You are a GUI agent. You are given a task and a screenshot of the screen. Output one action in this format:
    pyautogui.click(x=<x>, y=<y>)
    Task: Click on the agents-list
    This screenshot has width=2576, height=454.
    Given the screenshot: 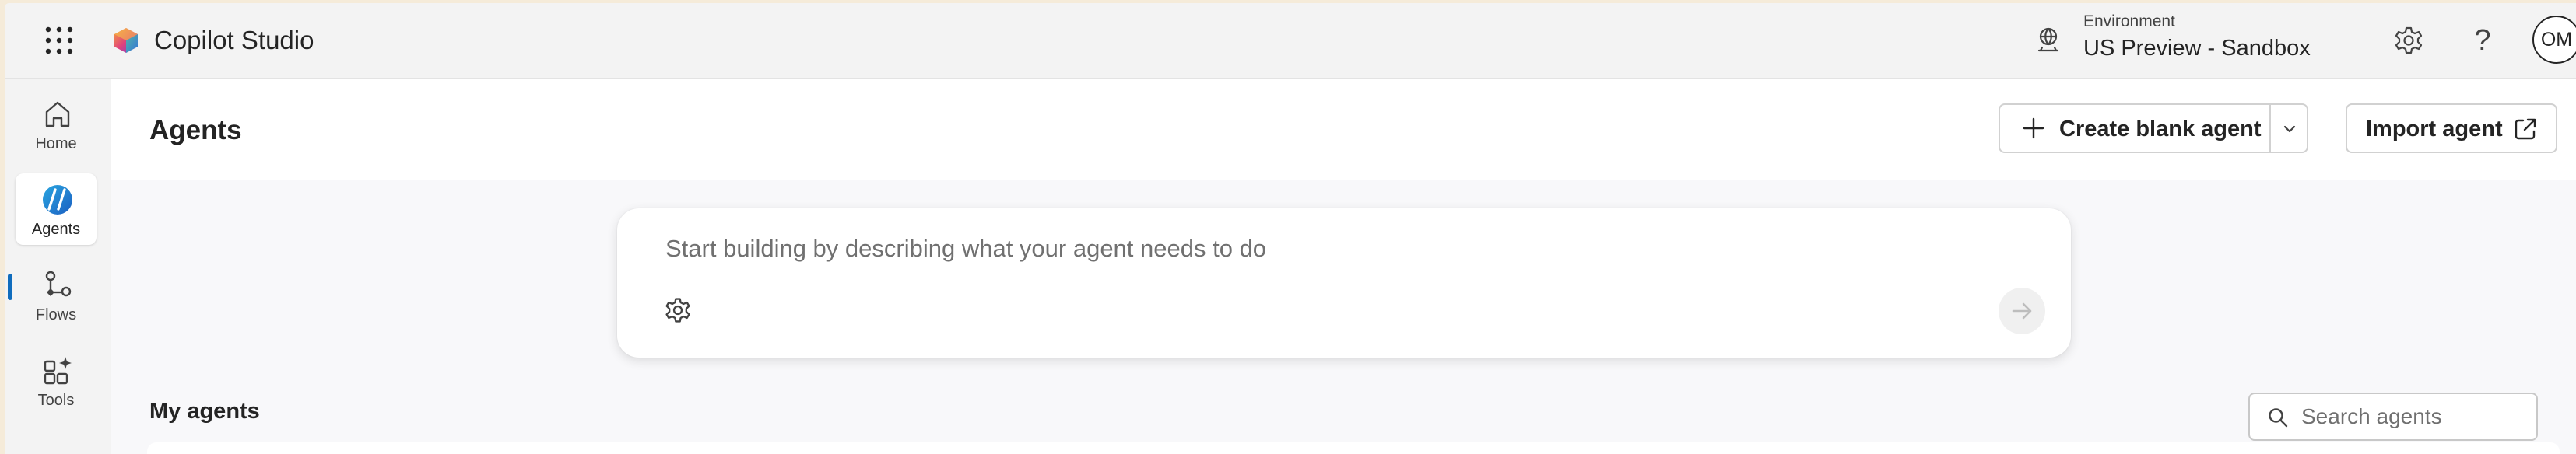 What is the action you would take?
    pyautogui.click(x=1354, y=448)
    